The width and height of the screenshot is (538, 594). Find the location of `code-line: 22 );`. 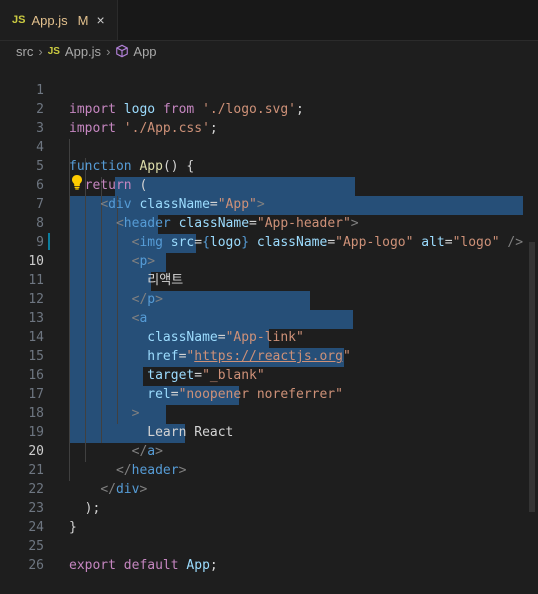

code-line: 22 ); is located at coordinates (269, 488).